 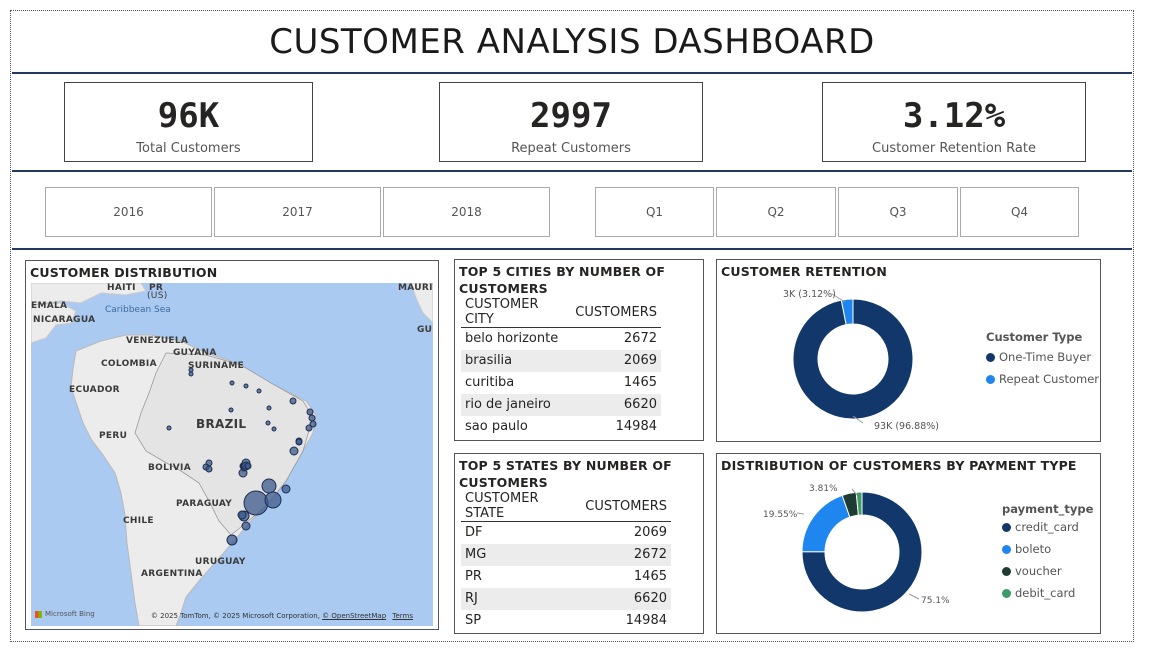 What do you see at coordinates (204, 504) in the screenshot?
I see `map-label-paraguay: PARAGUAY` at bounding box center [204, 504].